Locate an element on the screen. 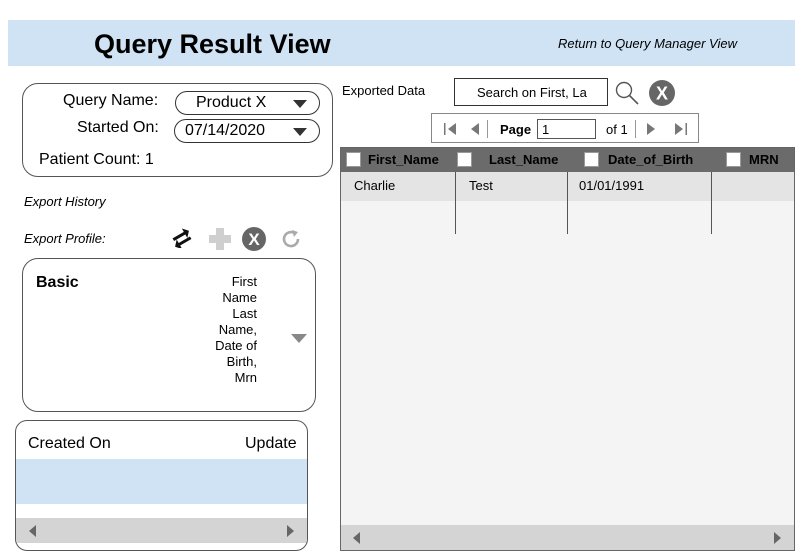 This screenshot has width=795, height=559. pagination: Page 1 of 1 is located at coordinates (565, 128).